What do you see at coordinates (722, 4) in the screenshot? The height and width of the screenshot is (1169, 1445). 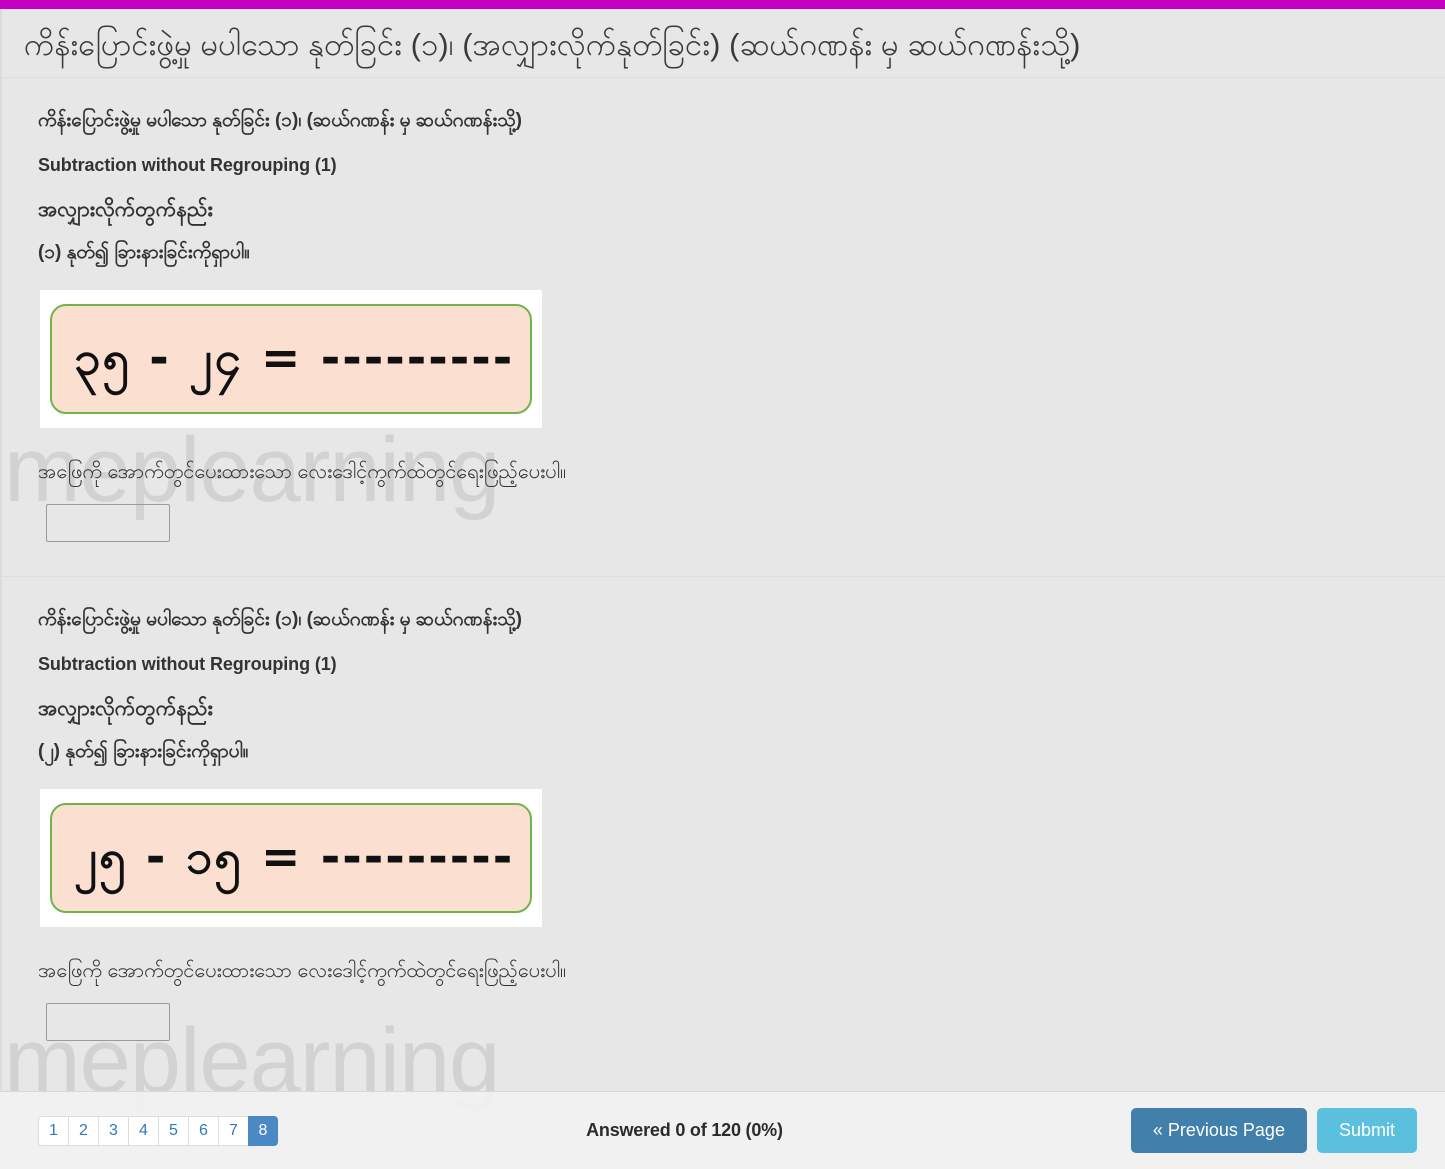 I see `top-accent-bar` at bounding box center [722, 4].